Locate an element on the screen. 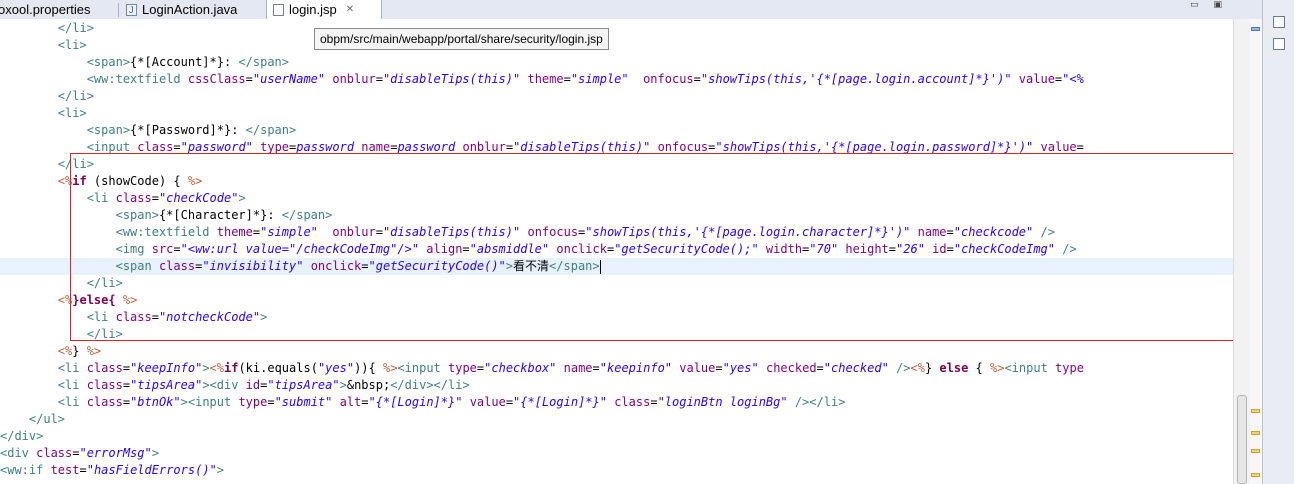  tab-login-jsp: login.jsp ✕ is located at coordinates (324, 9).